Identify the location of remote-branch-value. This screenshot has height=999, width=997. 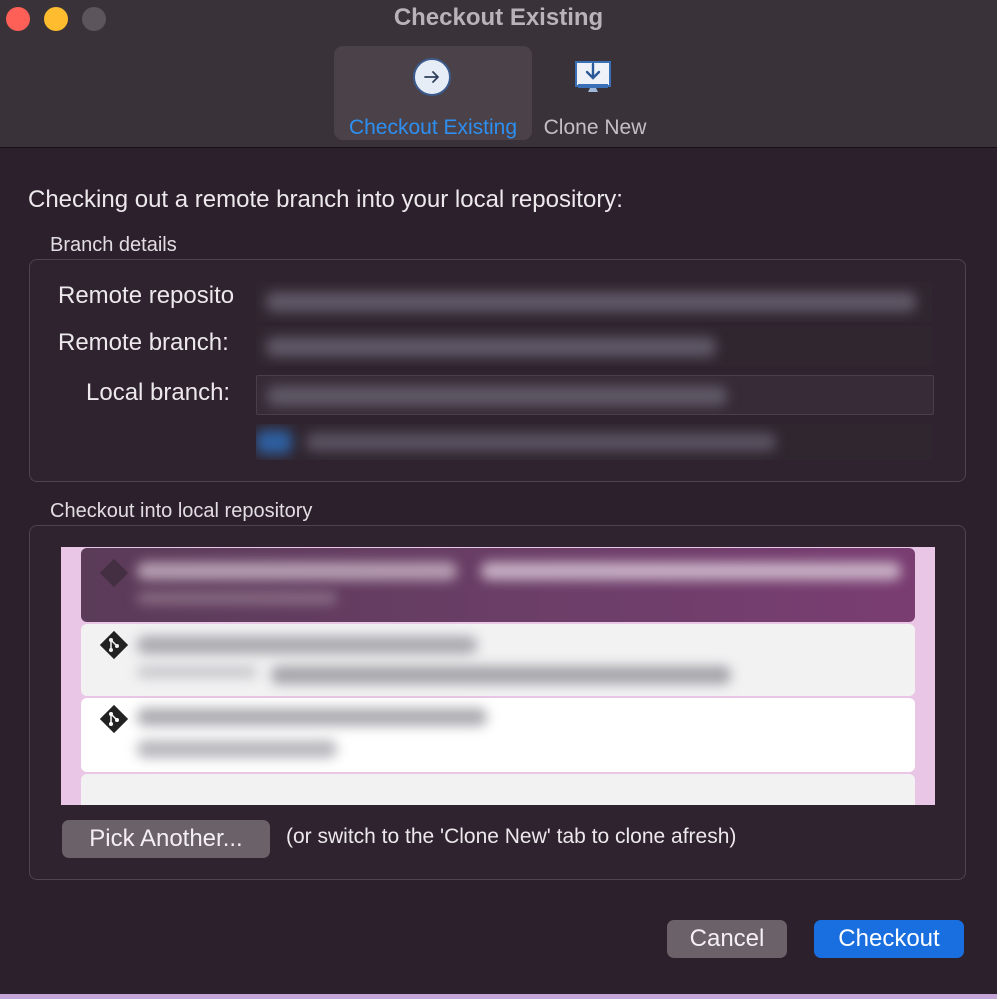
(594, 346).